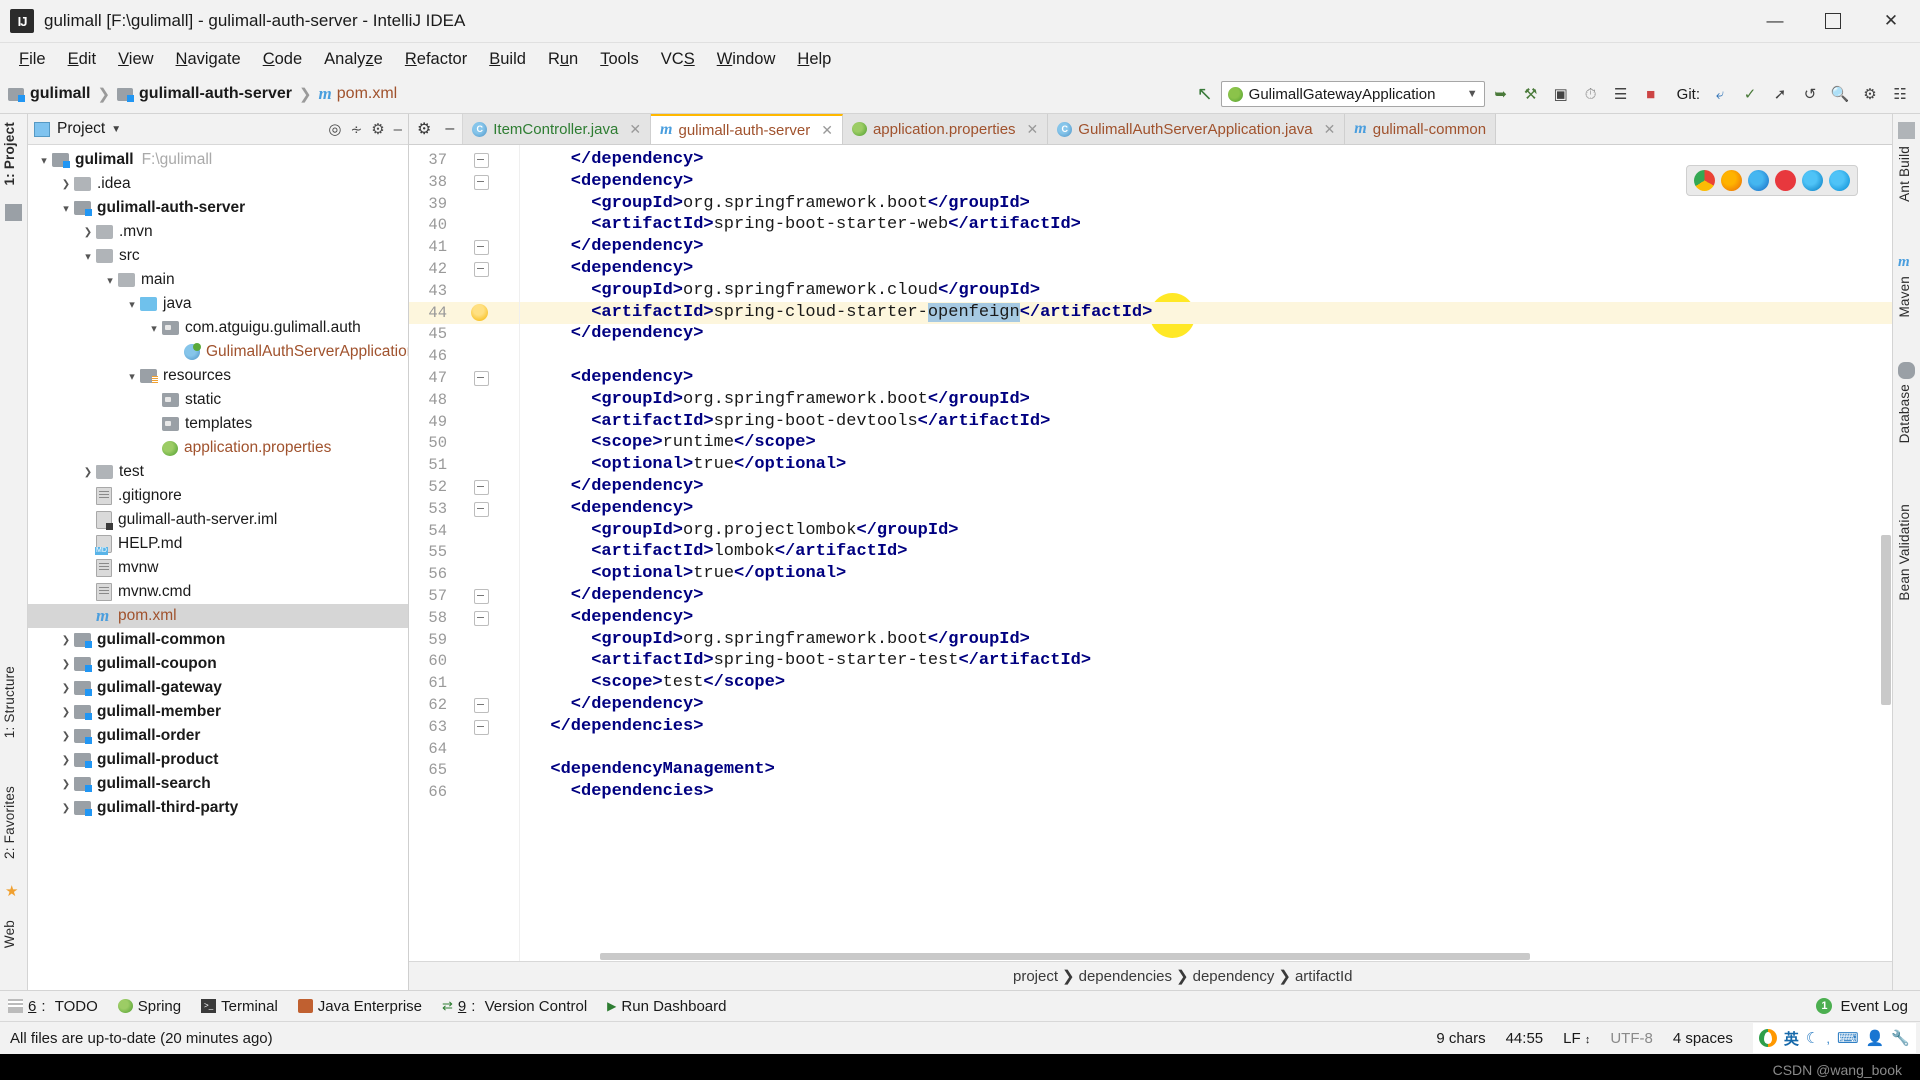  I want to click on maximize-button, so click(1833, 21).